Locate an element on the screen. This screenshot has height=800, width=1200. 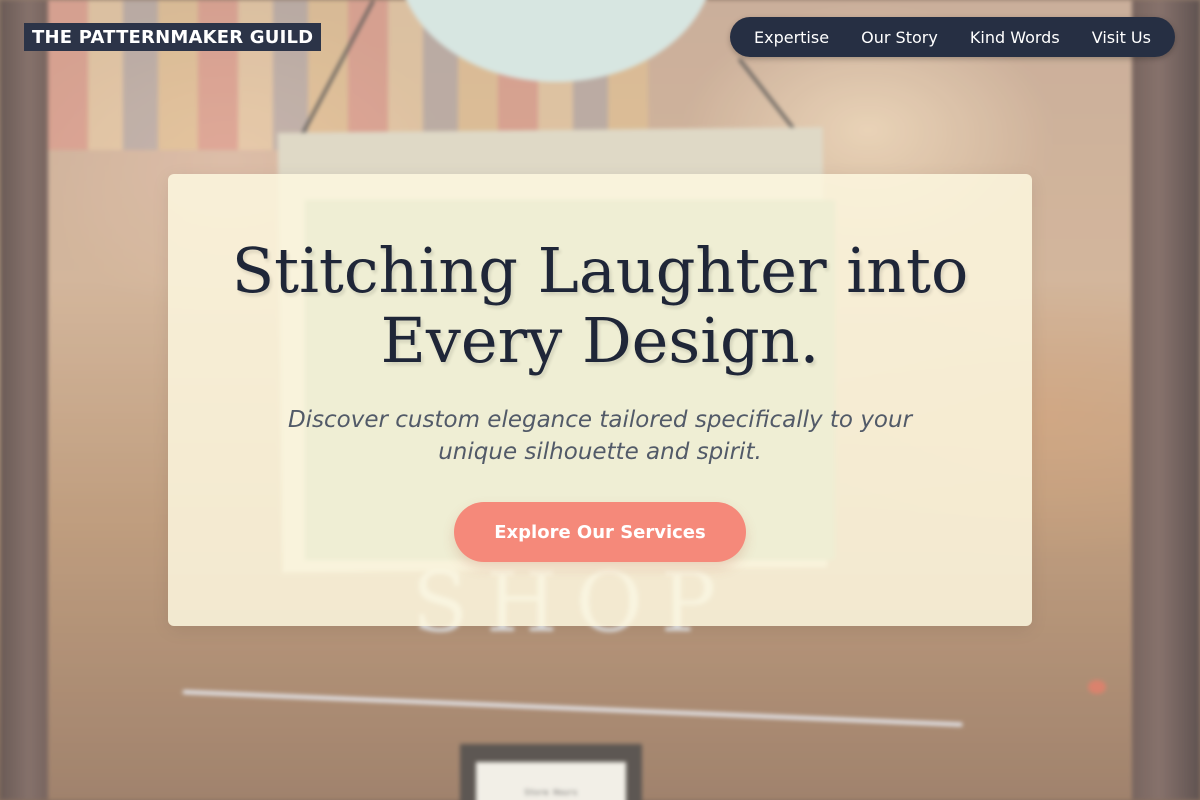
brand-name: THE PATTERNMAKER GUILD is located at coordinates (173, 37).